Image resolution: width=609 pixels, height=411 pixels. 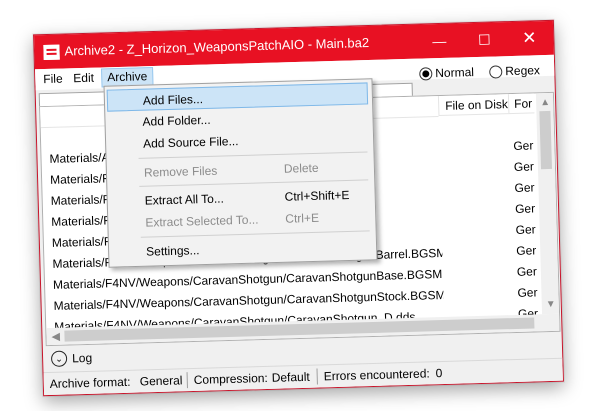 I want to click on radio-regex, so click(x=496, y=72).